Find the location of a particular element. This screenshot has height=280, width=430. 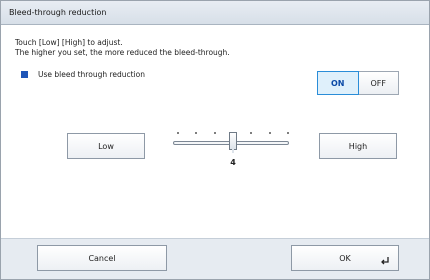

checkbox-label: Use bleed through reduction is located at coordinates (92, 74).